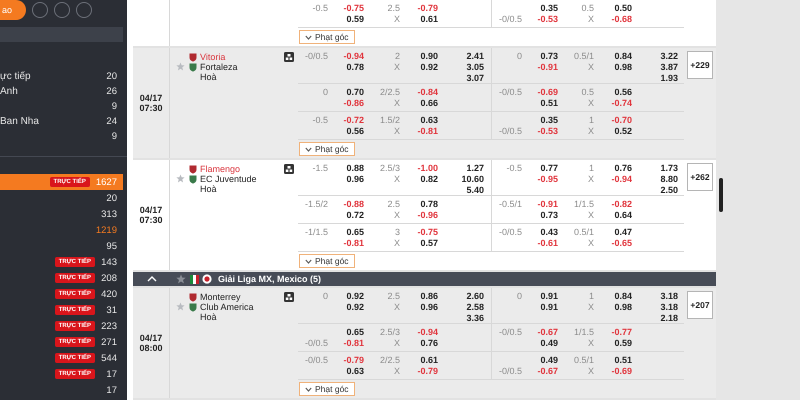  What do you see at coordinates (61, 136) in the screenshot?
I see `sidebar-item: 9` at bounding box center [61, 136].